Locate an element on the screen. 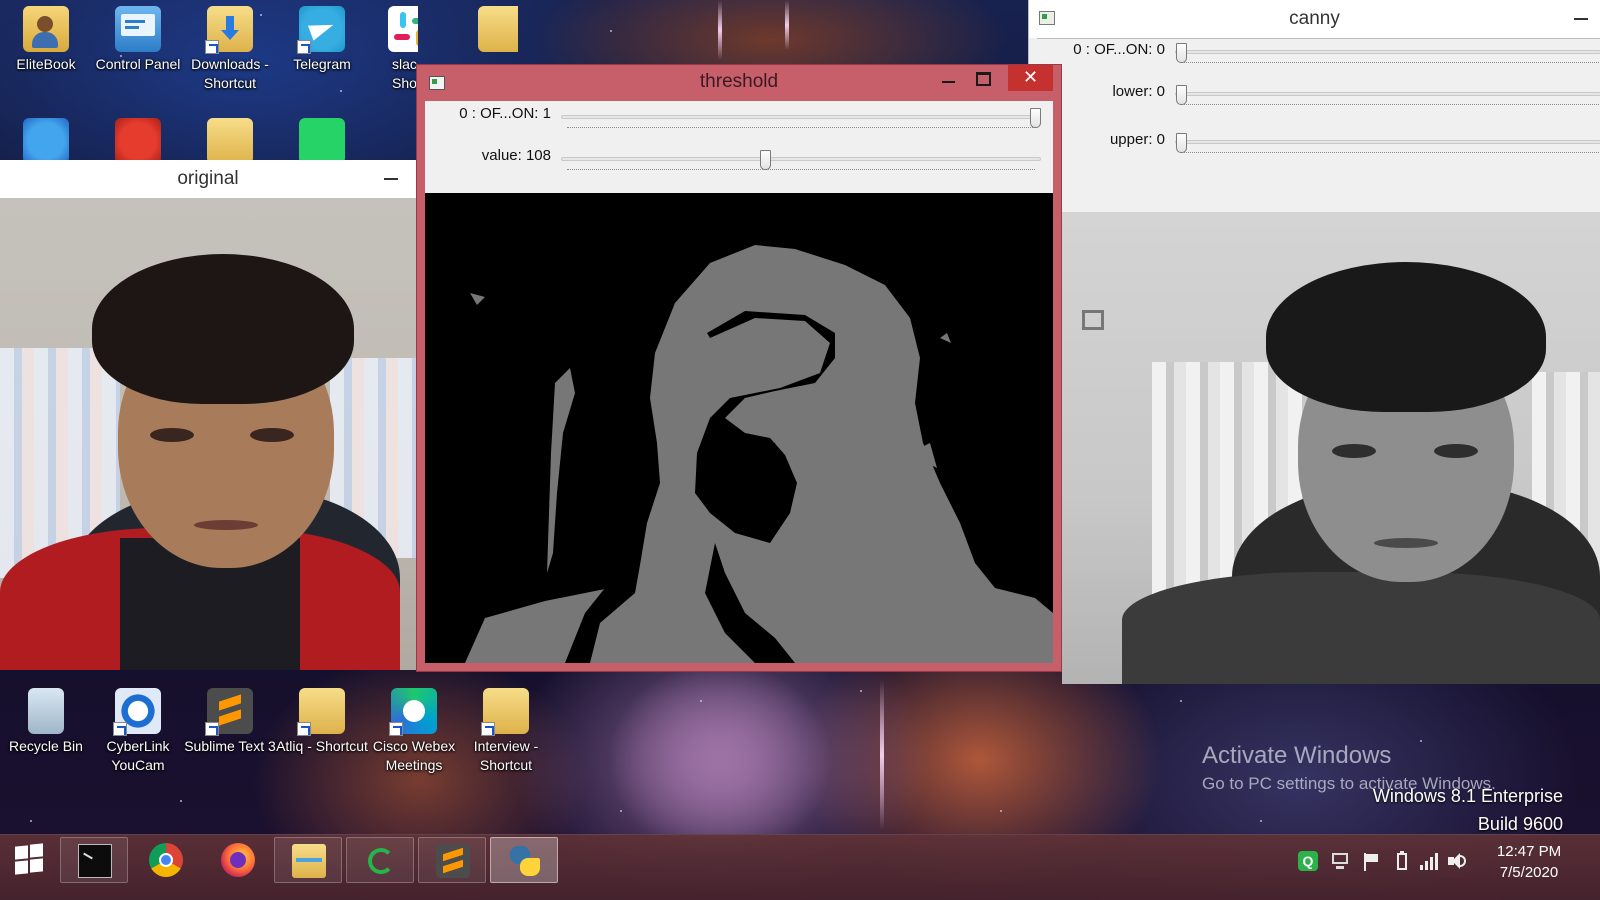 The width and height of the screenshot is (1600, 900). trackbar-label: value: 108 is located at coordinates (516, 155).